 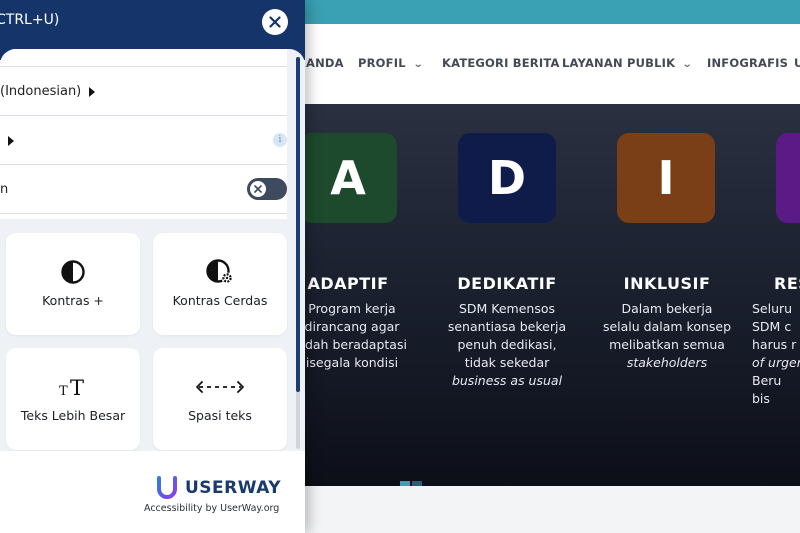 What do you see at coordinates (233, 488) in the screenshot?
I see `brand-name: USERWAY` at bounding box center [233, 488].